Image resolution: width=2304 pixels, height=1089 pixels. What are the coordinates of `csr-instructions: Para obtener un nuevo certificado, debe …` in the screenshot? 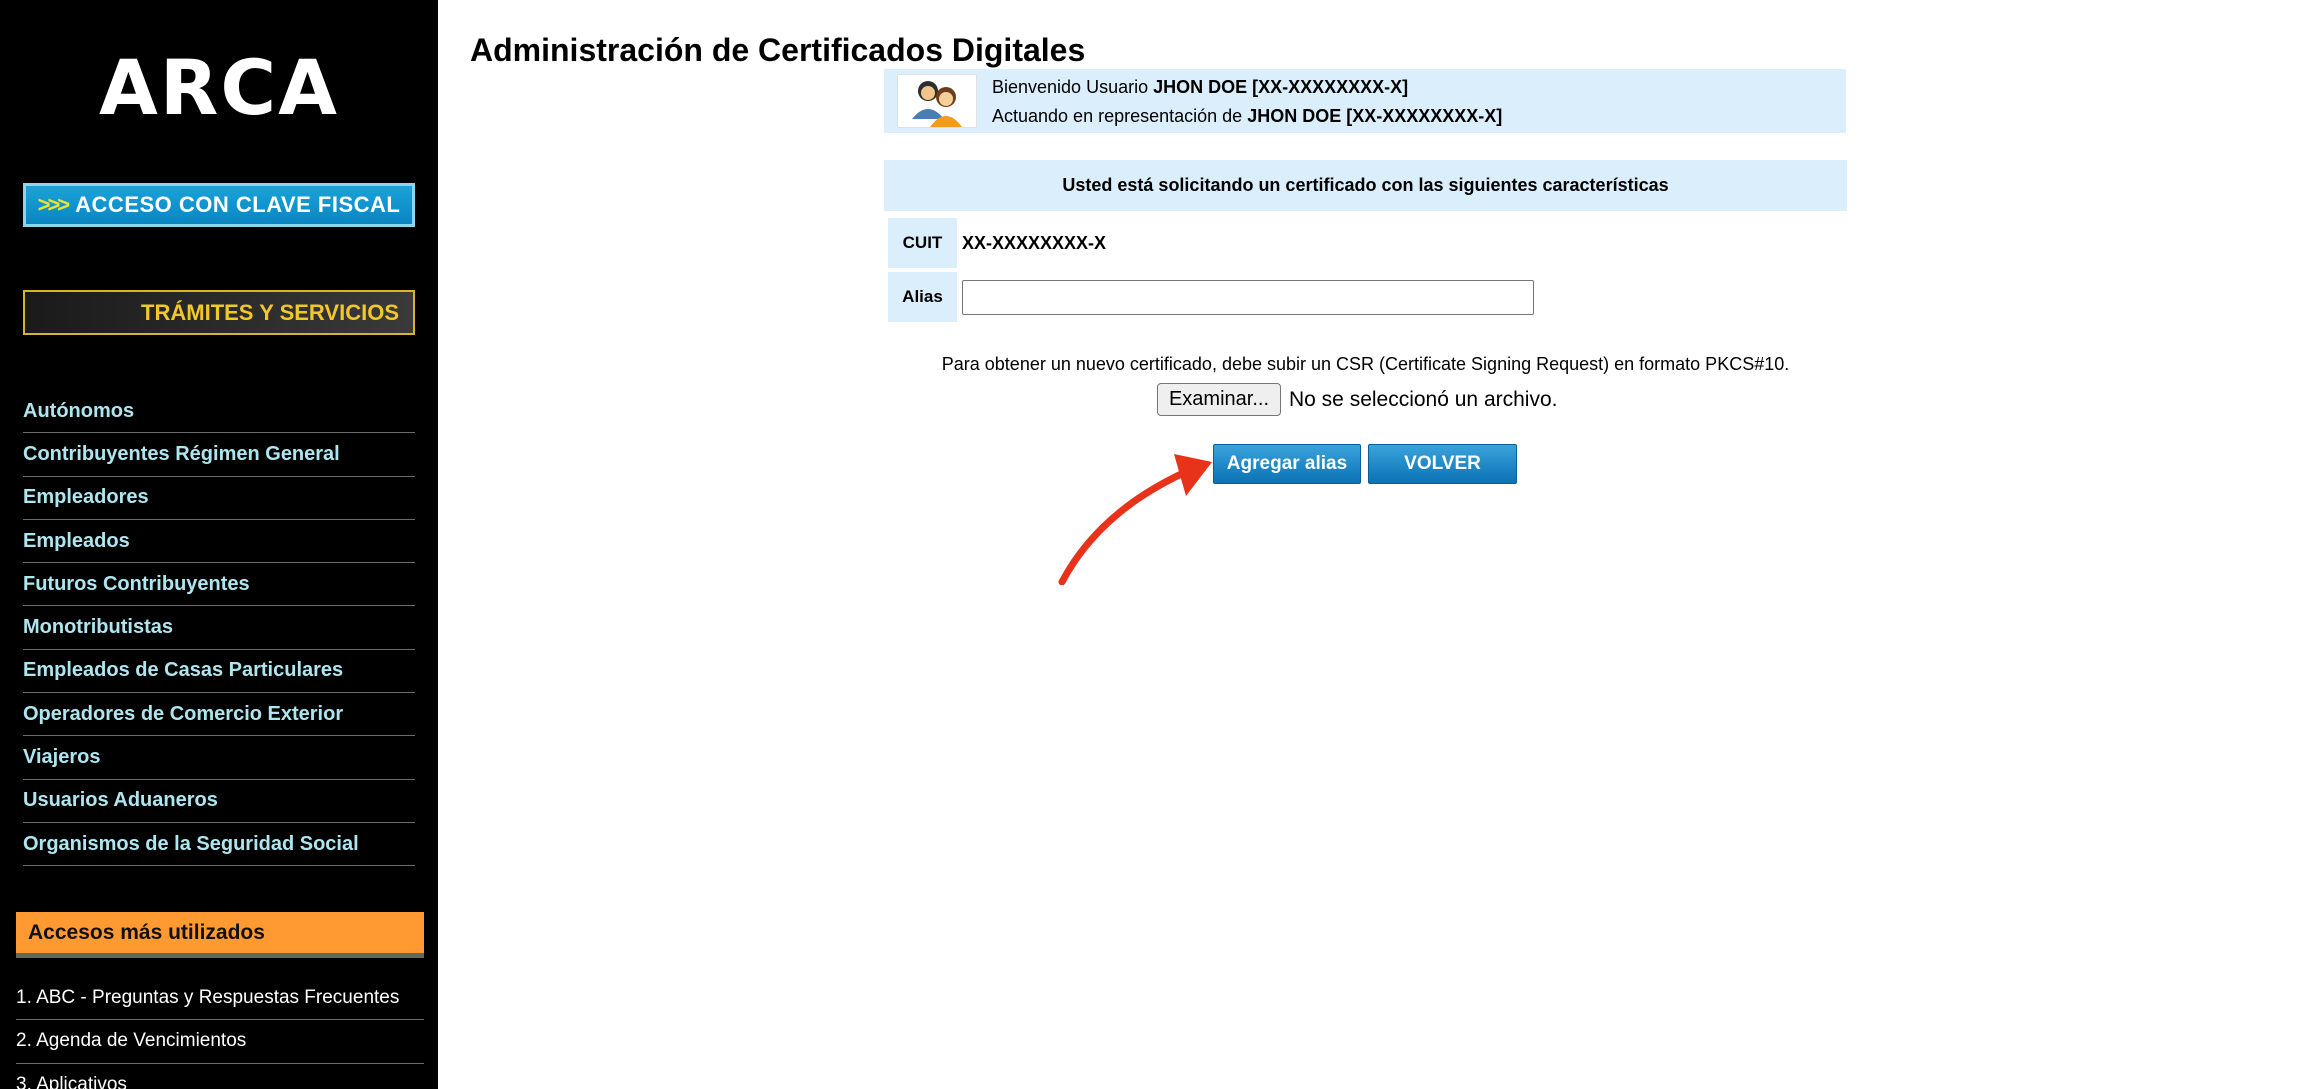 It's located at (1365, 364).